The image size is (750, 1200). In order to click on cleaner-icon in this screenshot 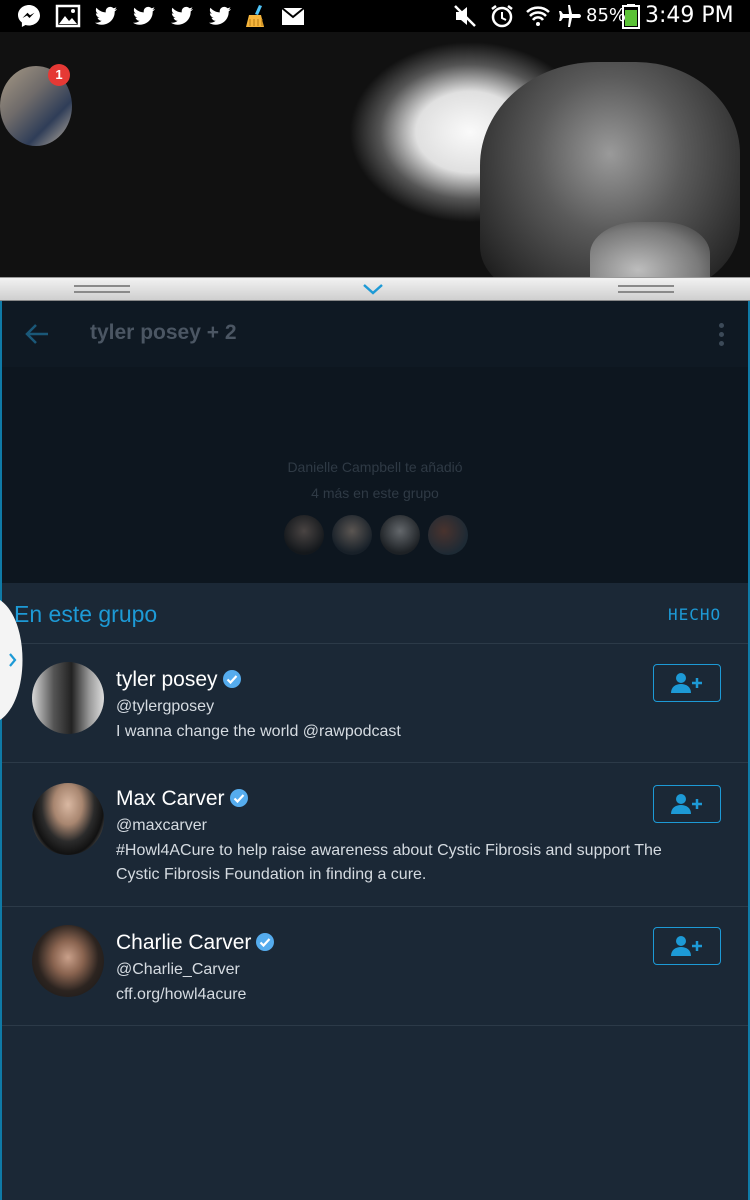, I will do `click(255, 16)`.